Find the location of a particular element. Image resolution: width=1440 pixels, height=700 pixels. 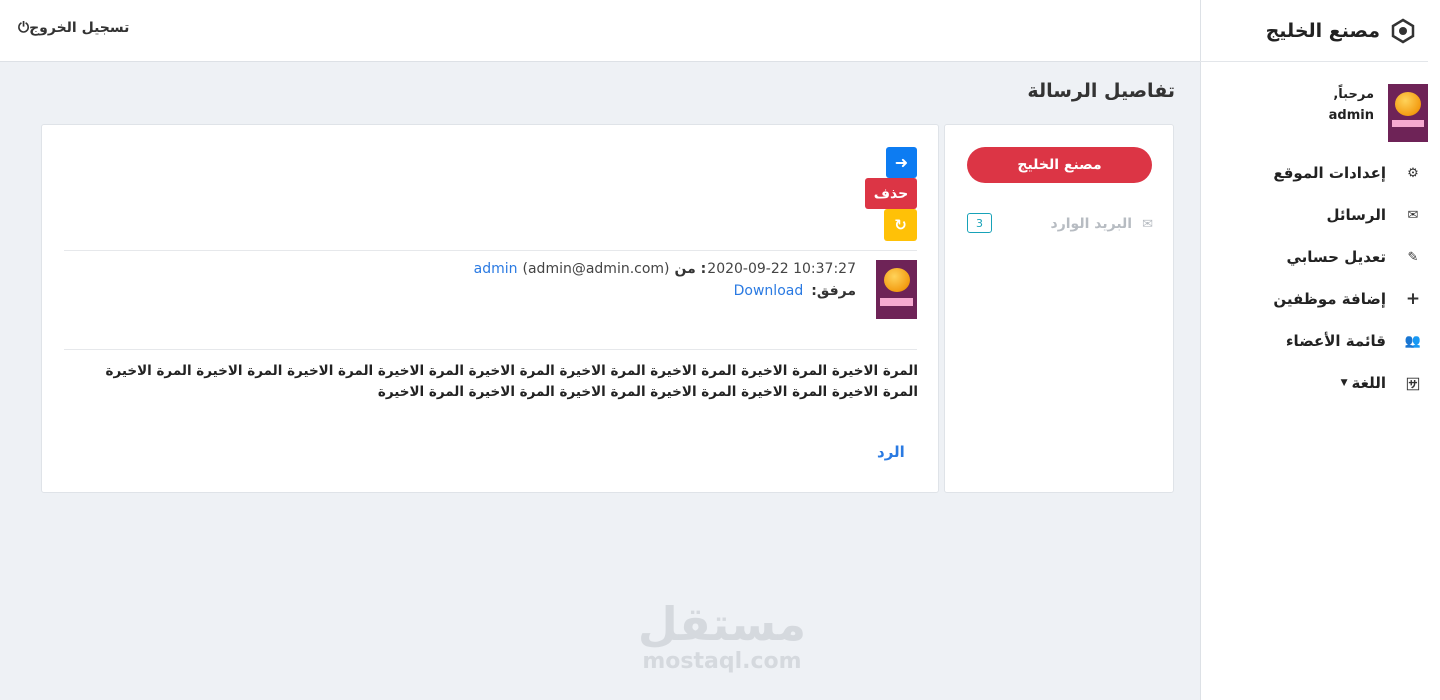

refresh-button: ↻ is located at coordinates (900, 225).